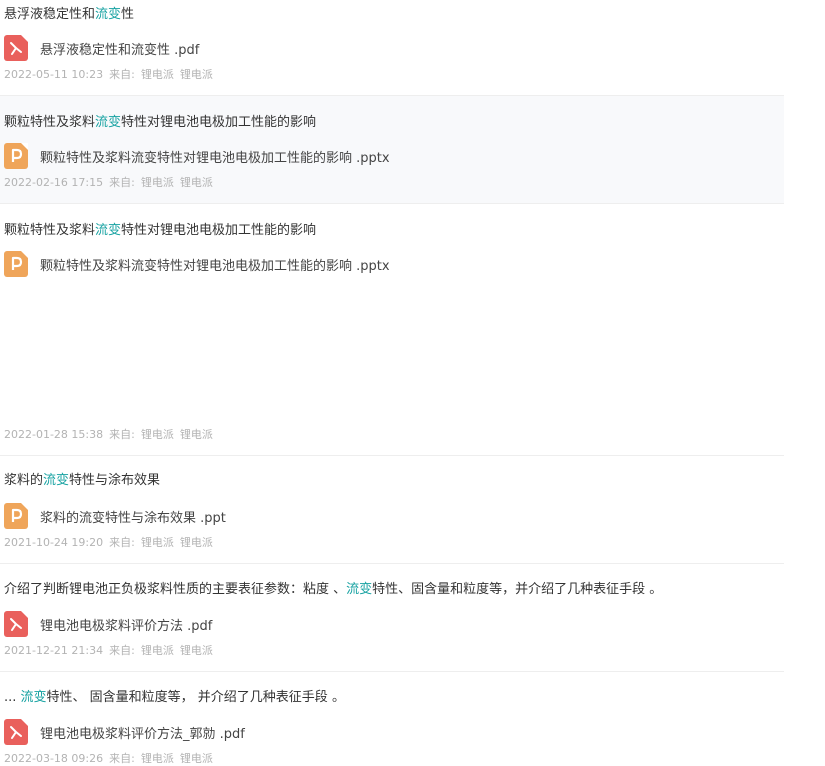  I want to click on file-attachment: 锂电池电极浆料评价方法 .pdf, so click(108, 624).